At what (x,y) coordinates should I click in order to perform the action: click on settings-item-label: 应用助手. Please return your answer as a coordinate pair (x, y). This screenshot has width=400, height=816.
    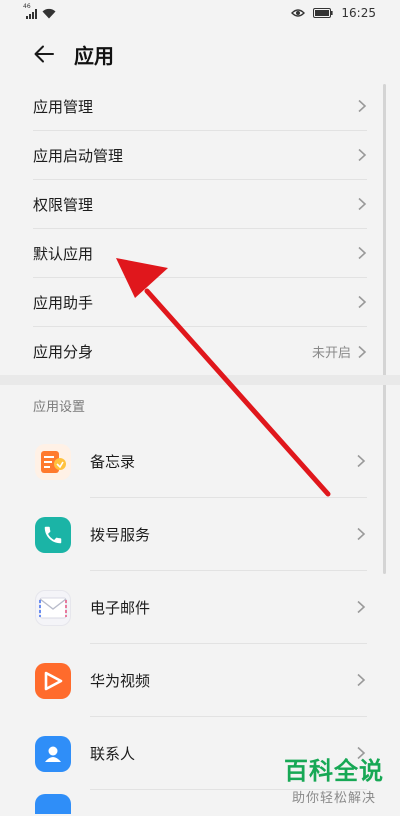
    Looking at the image, I should click on (63, 302).